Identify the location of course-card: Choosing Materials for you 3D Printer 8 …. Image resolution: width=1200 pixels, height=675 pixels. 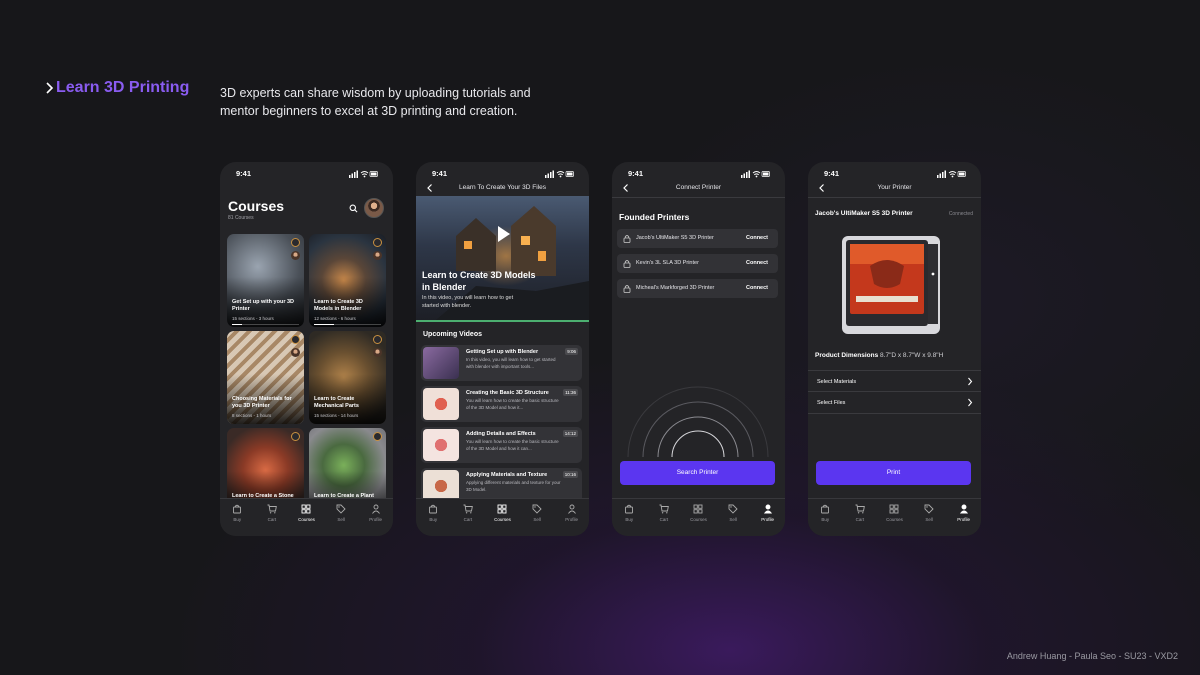
(265, 377).